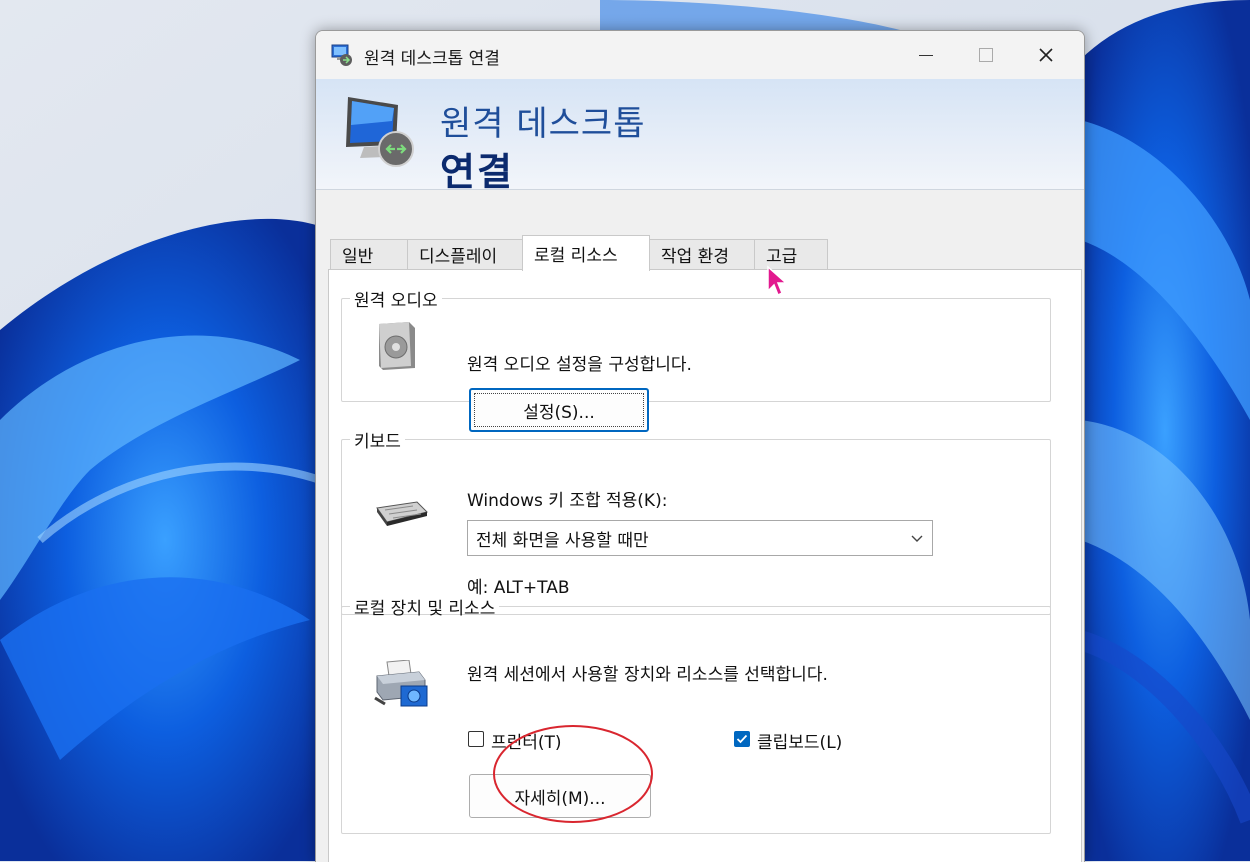 The image size is (1250, 862). What do you see at coordinates (586, 253) in the screenshot?
I see `tab-local-resources: 로컬 리소스` at bounding box center [586, 253].